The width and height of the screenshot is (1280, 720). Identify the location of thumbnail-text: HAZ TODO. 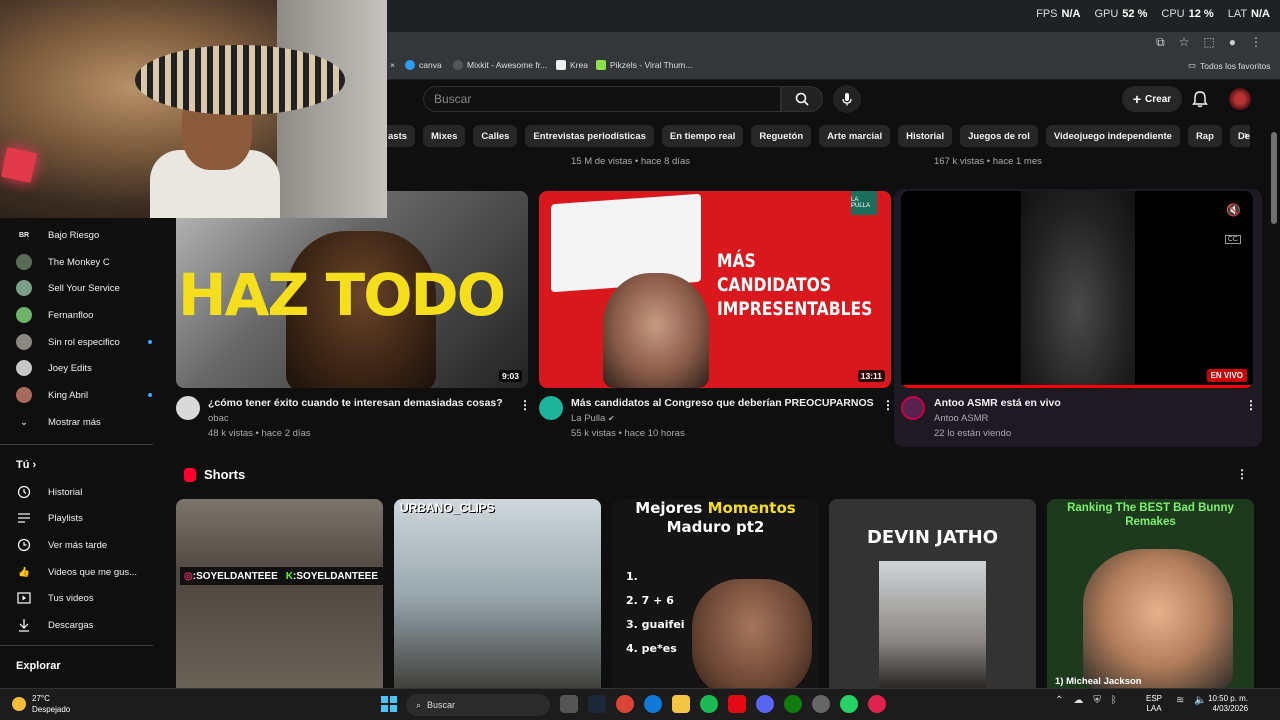
(342, 295).